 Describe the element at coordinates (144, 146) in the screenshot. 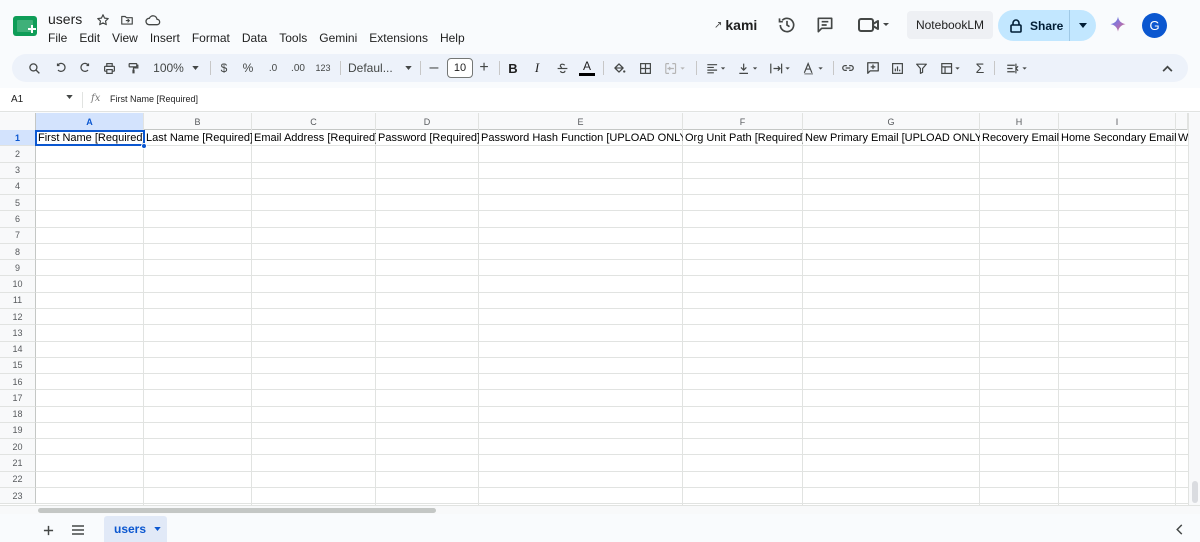

I see `fill-handle` at that location.